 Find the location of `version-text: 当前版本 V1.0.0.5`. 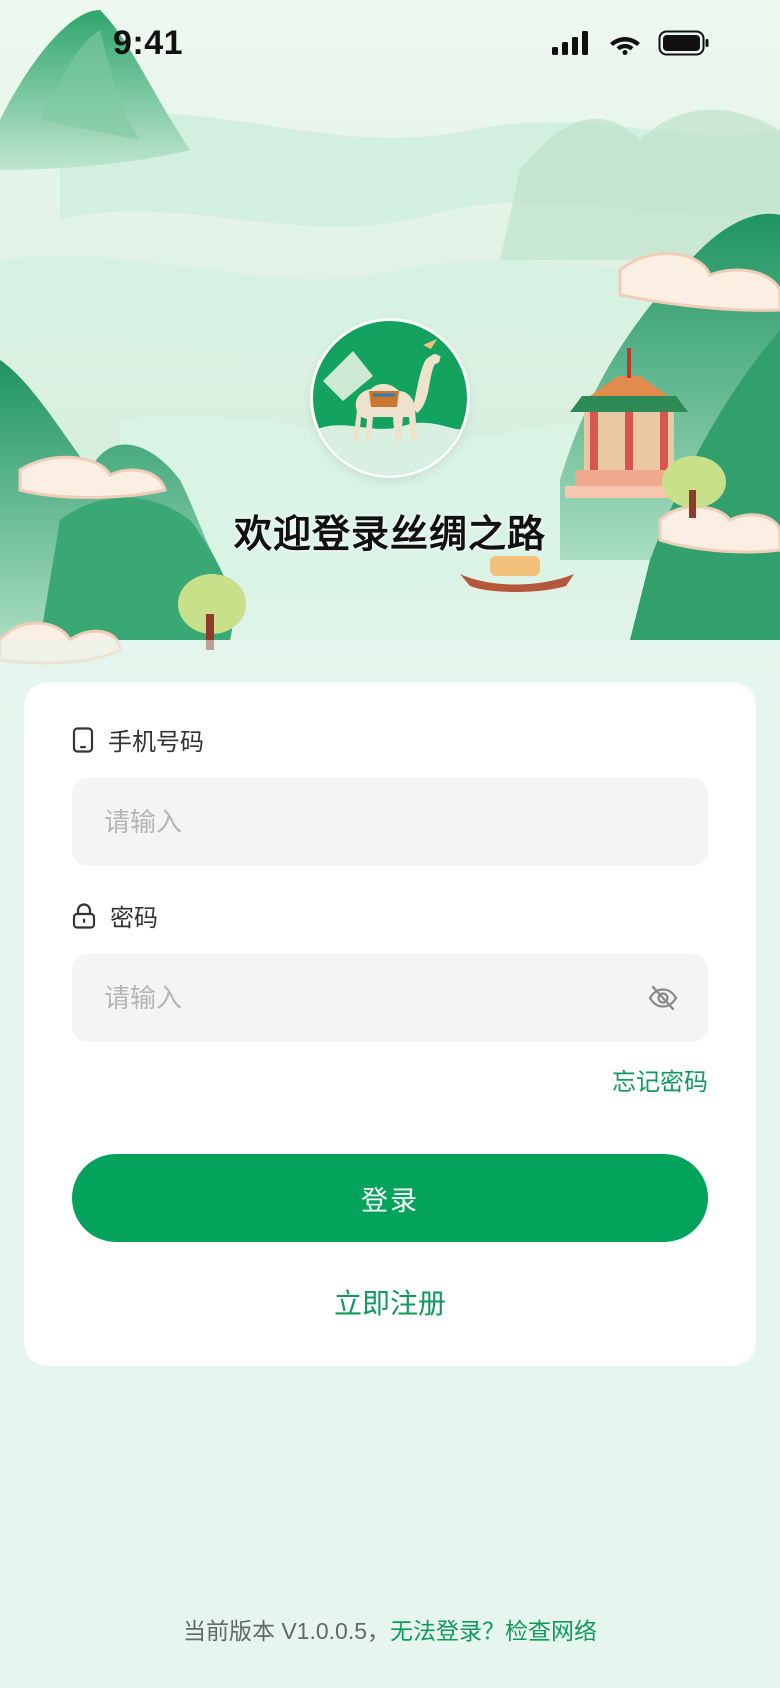

version-text: 当前版本 V1.0.0.5 is located at coordinates (275, 1631).